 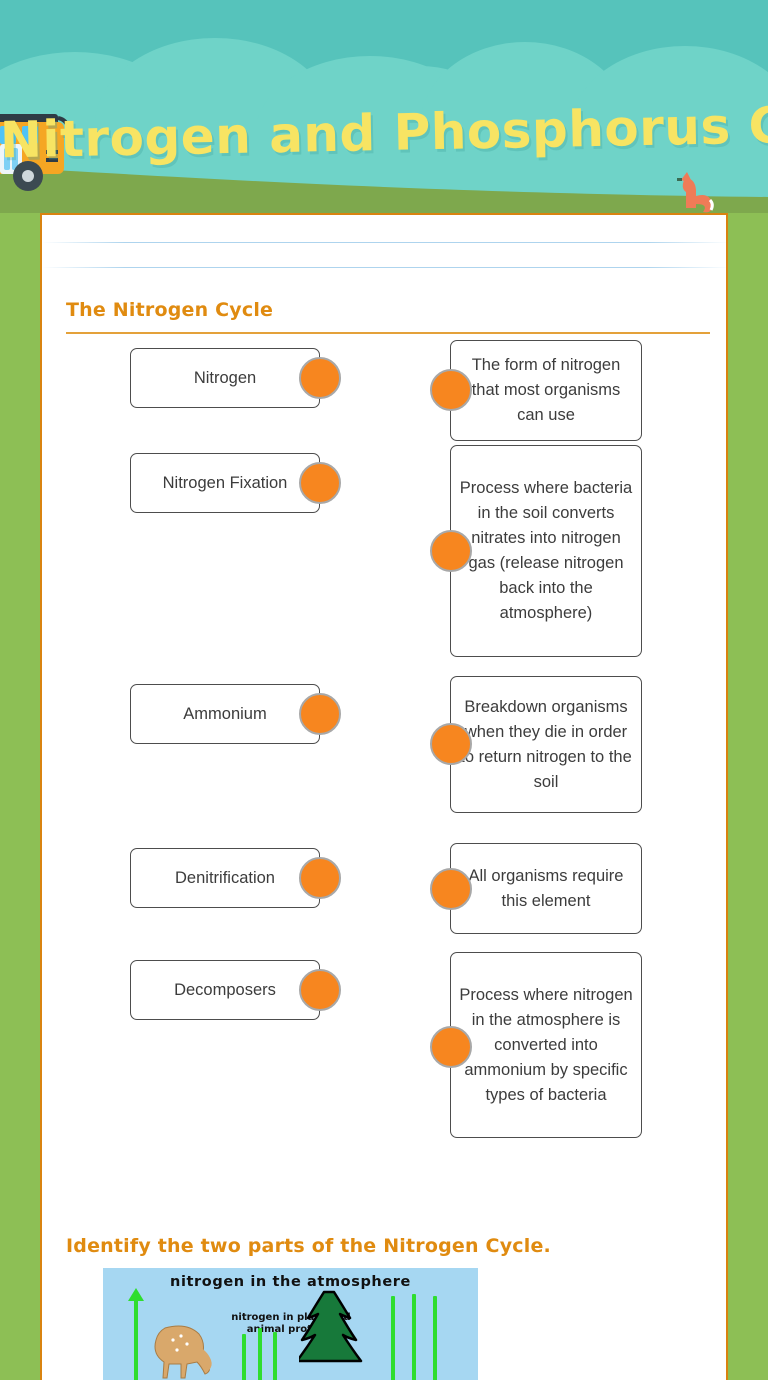 What do you see at coordinates (331, 1326) in the screenshot?
I see `pine-tree-icon` at bounding box center [331, 1326].